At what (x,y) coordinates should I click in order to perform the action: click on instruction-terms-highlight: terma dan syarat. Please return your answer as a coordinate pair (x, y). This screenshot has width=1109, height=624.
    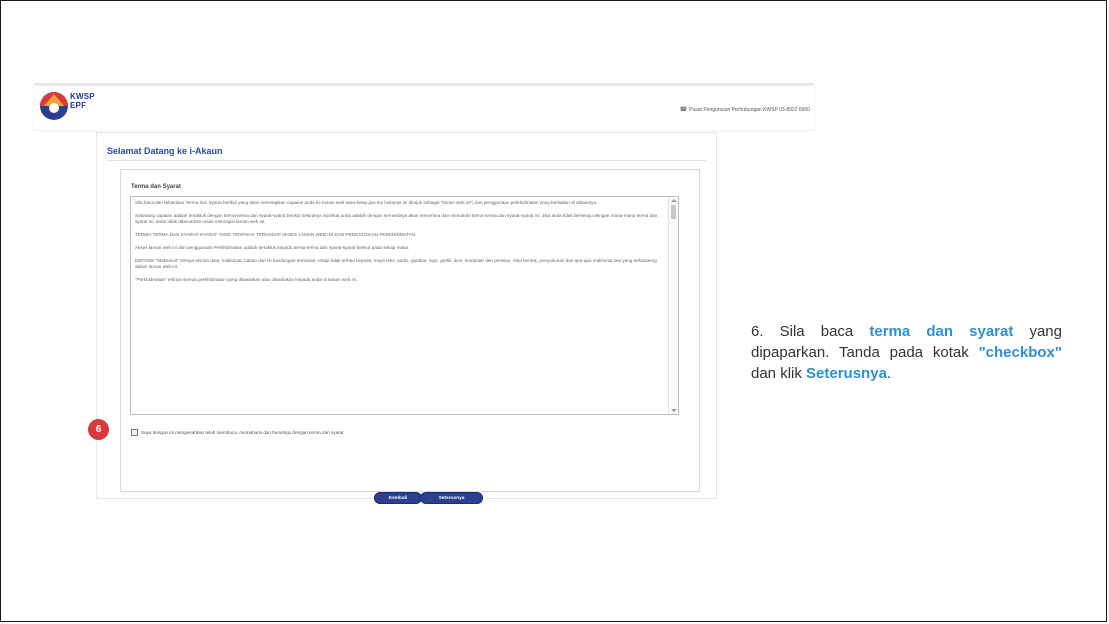
    Looking at the image, I should click on (941, 331).